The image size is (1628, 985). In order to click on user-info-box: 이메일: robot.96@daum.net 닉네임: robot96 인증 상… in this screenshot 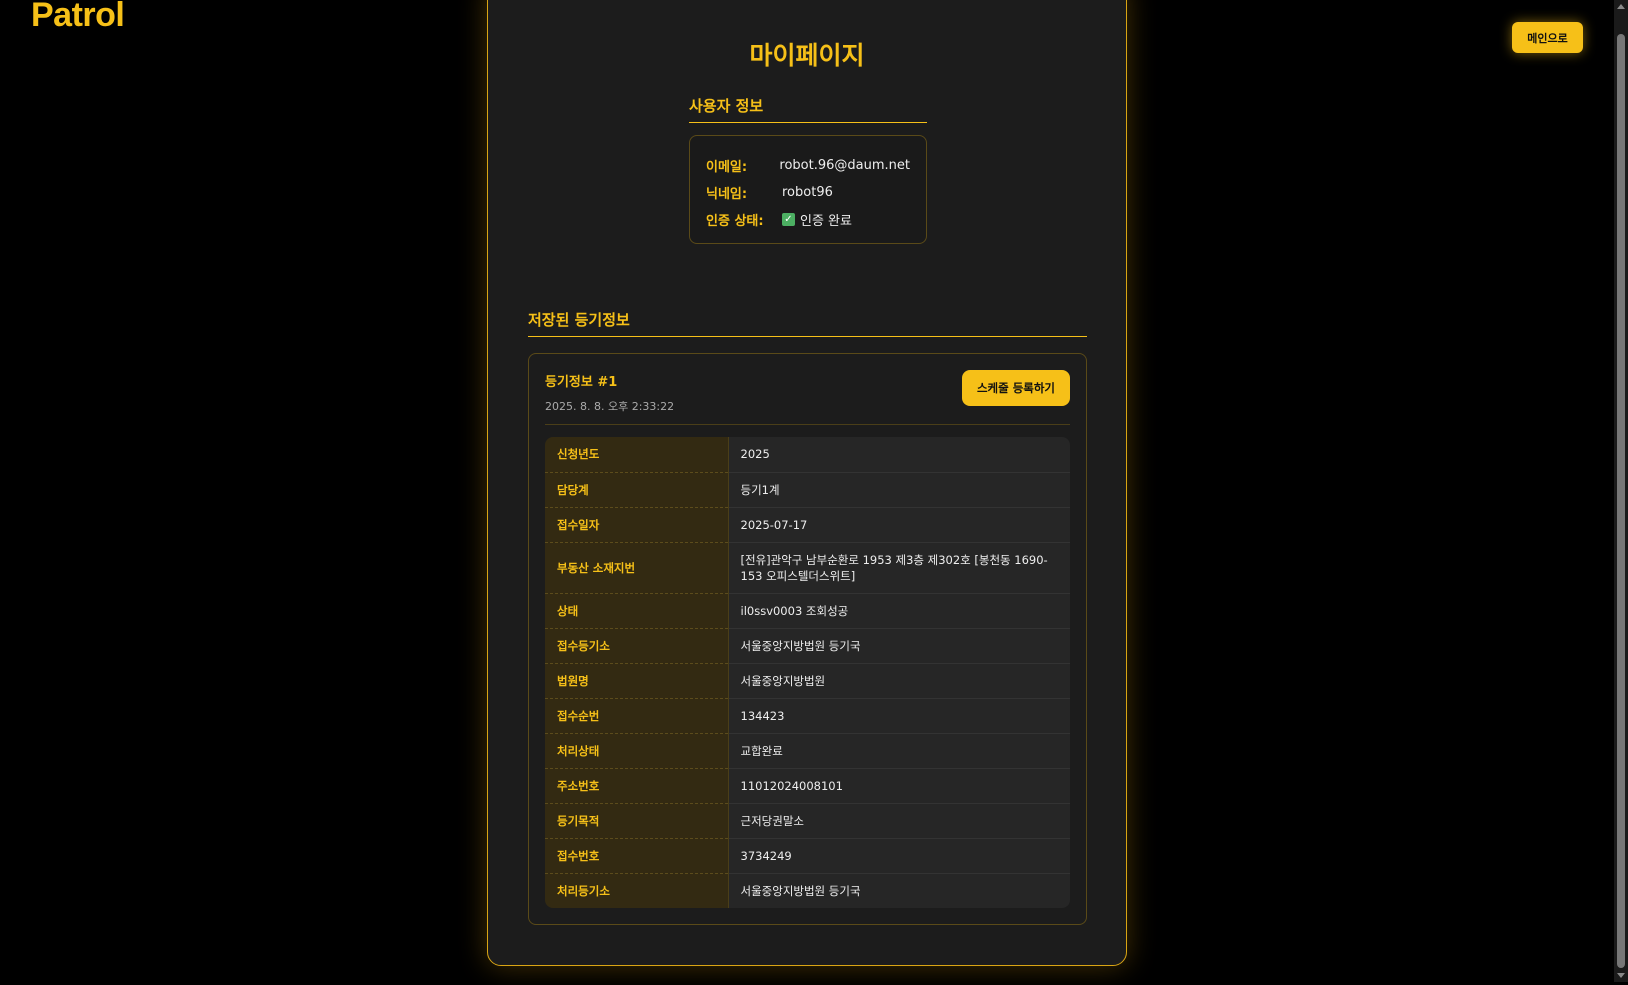, I will do `click(808, 189)`.